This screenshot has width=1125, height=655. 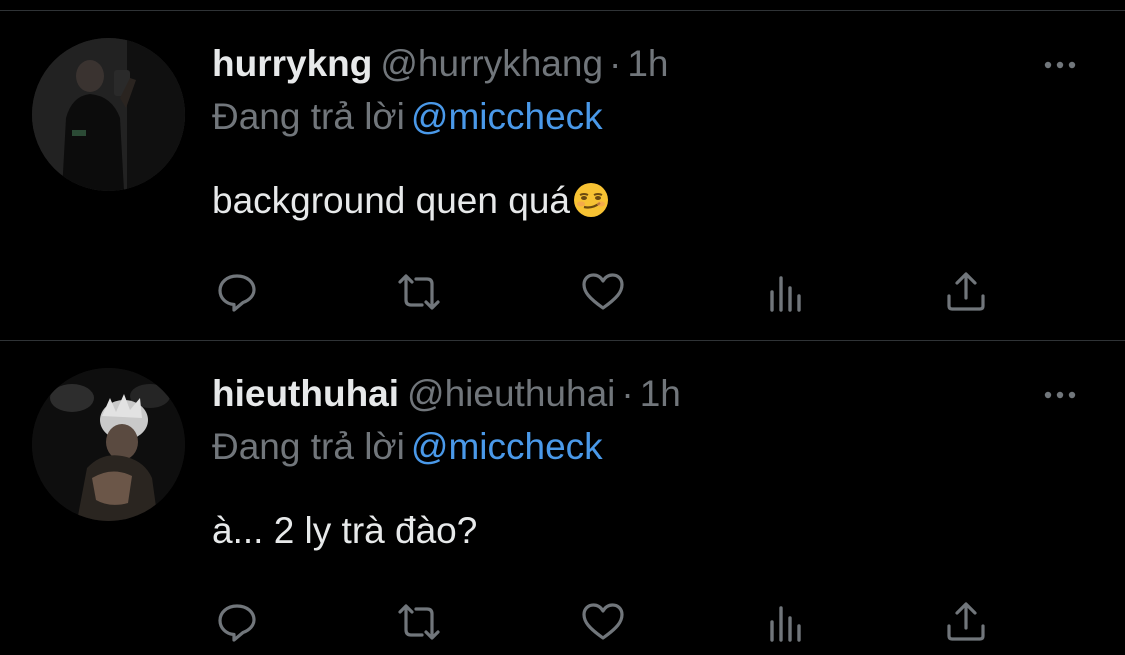 What do you see at coordinates (292, 63) in the screenshot?
I see `display-name: hurrykng` at bounding box center [292, 63].